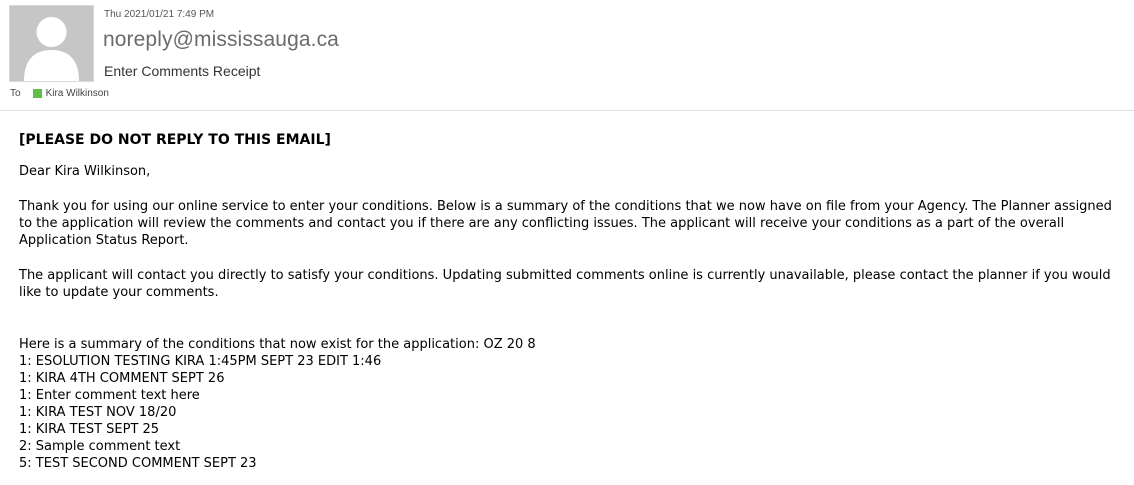 Image resolution: width=1134 pixels, height=485 pixels. Describe the element at coordinates (182, 71) in the screenshot. I see `email-subject: Enter Comments Receipt` at that location.